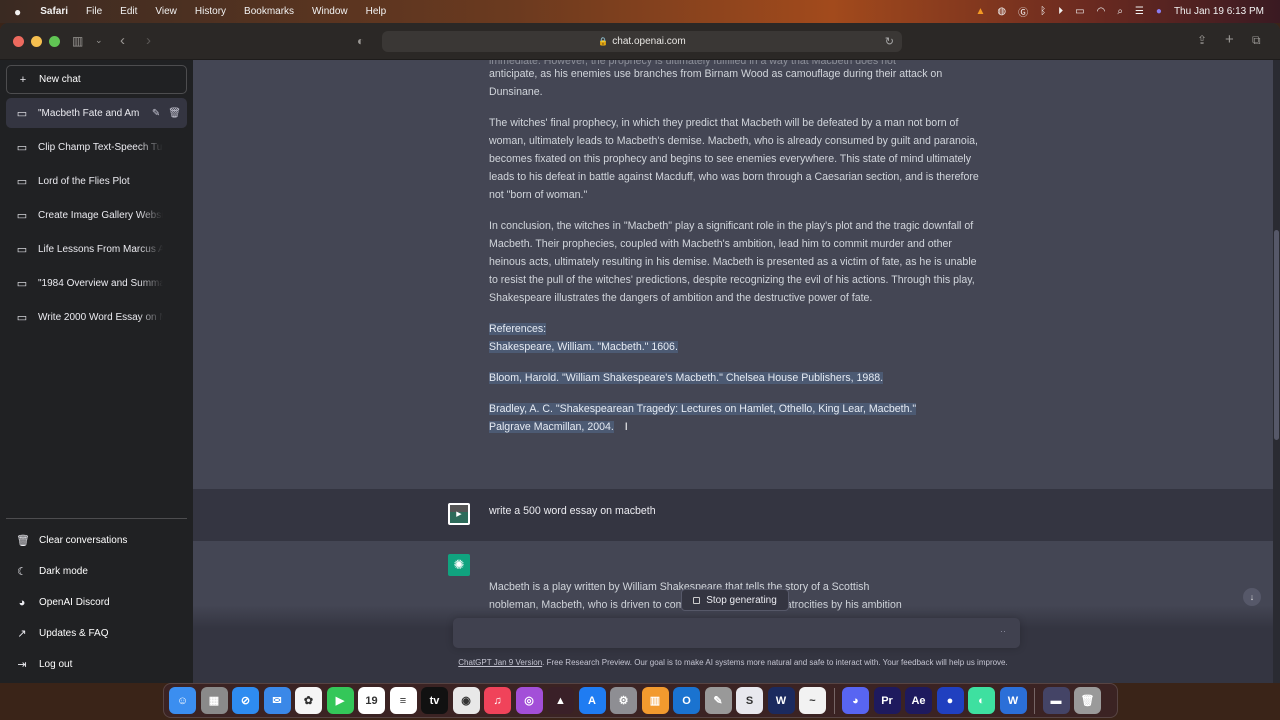 Image resolution: width=1280 pixels, height=720 pixels. What do you see at coordinates (156, 113) in the screenshot?
I see `edit-icon: ✎` at bounding box center [156, 113].